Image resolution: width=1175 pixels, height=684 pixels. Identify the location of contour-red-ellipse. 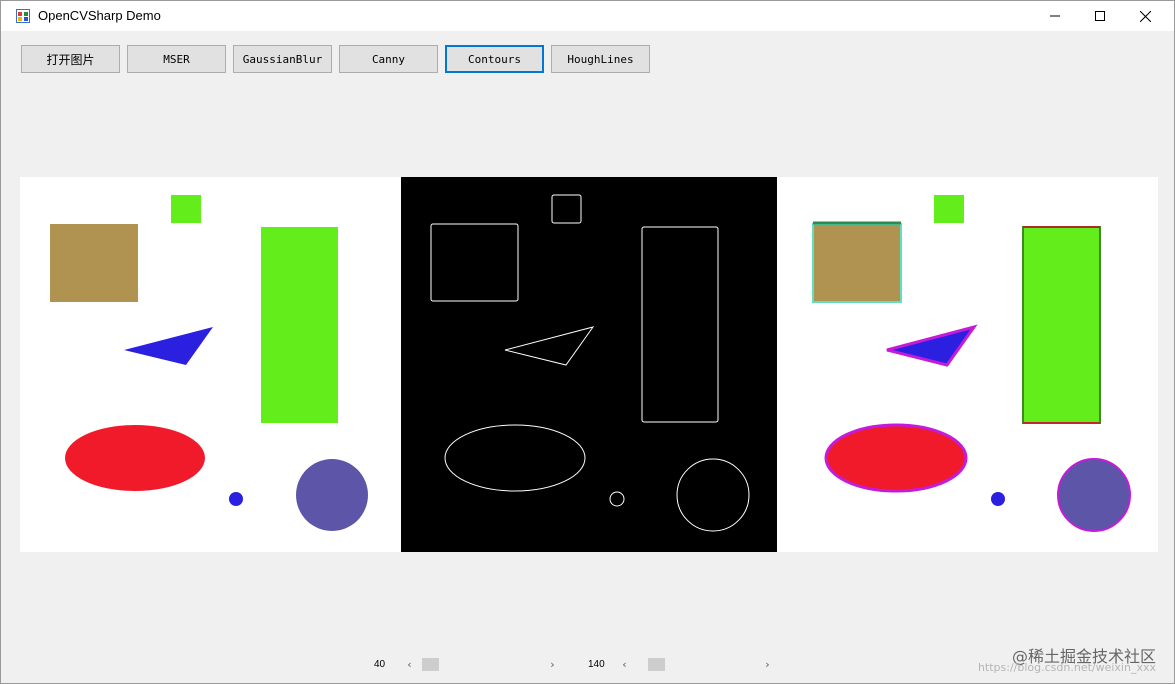
(896, 458).